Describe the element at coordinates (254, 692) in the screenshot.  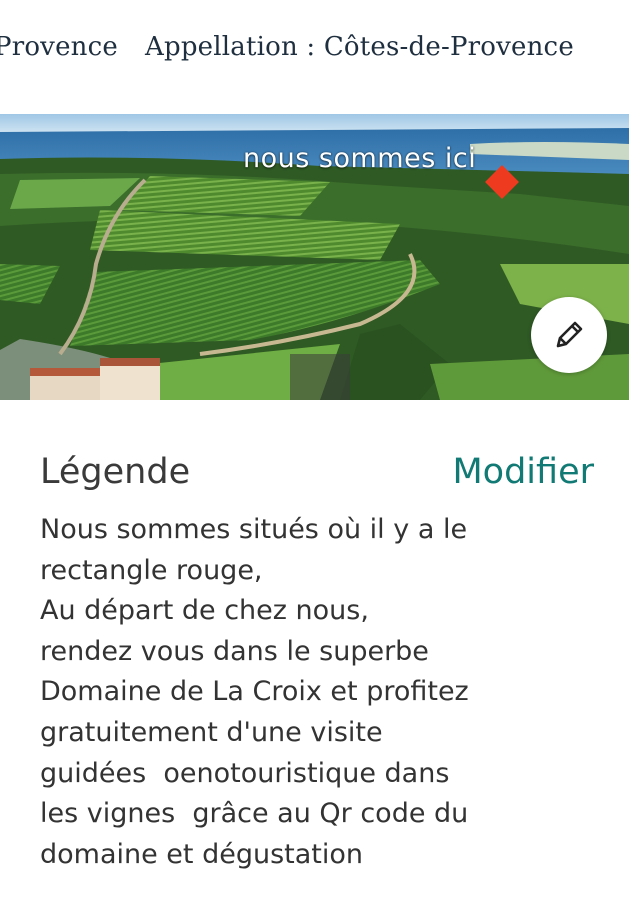
I see `legend-line: Domaine de La Croix et profitez` at that location.